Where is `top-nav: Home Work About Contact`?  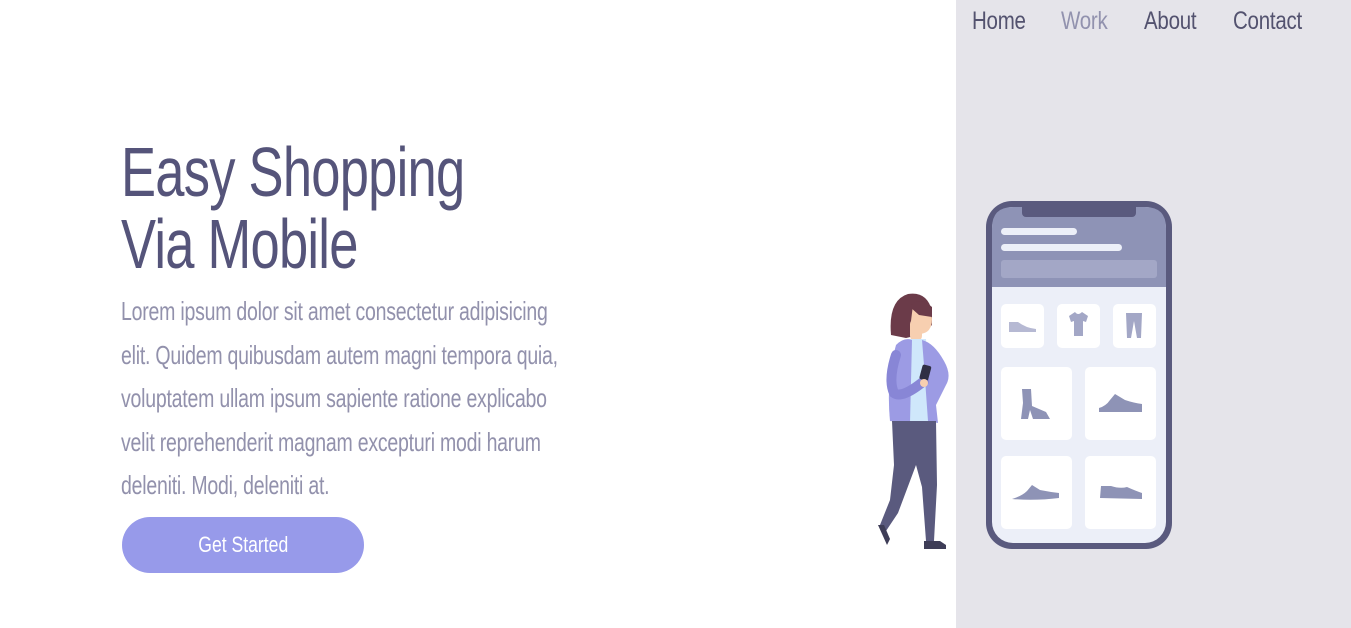 top-nav: Home Work About Contact is located at coordinates (1144, 21).